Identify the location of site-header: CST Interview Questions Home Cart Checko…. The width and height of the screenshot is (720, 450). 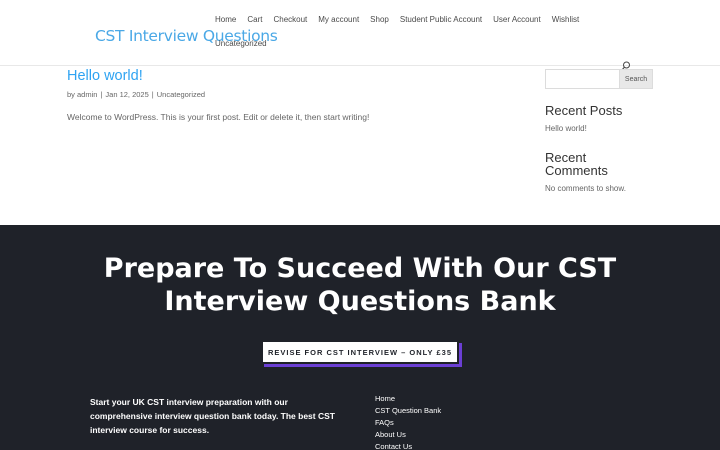
(360, 33).